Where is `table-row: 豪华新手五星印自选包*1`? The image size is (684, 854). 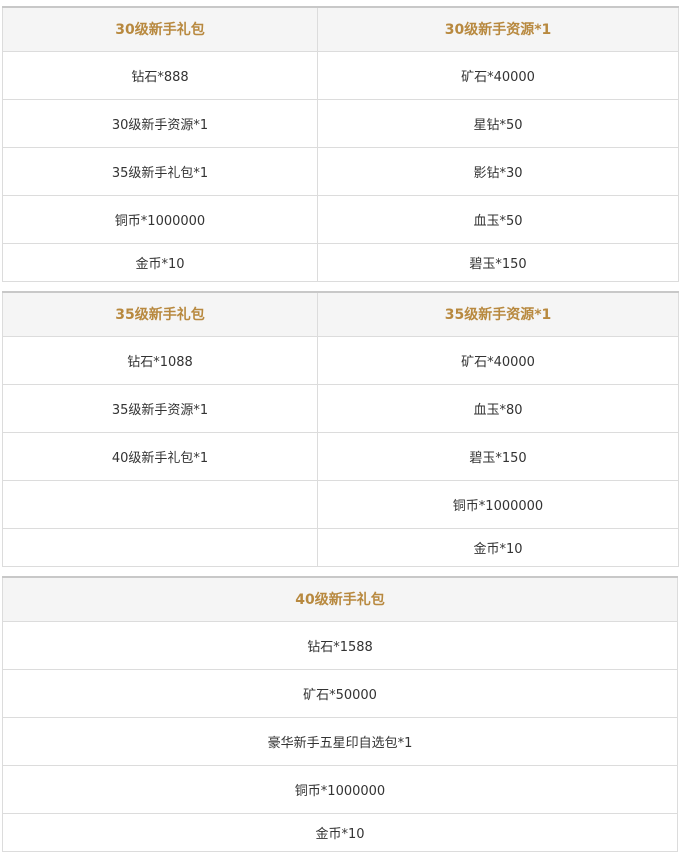 table-row: 豪华新手五星印自选包*1 is located at coordinates (340, 741).